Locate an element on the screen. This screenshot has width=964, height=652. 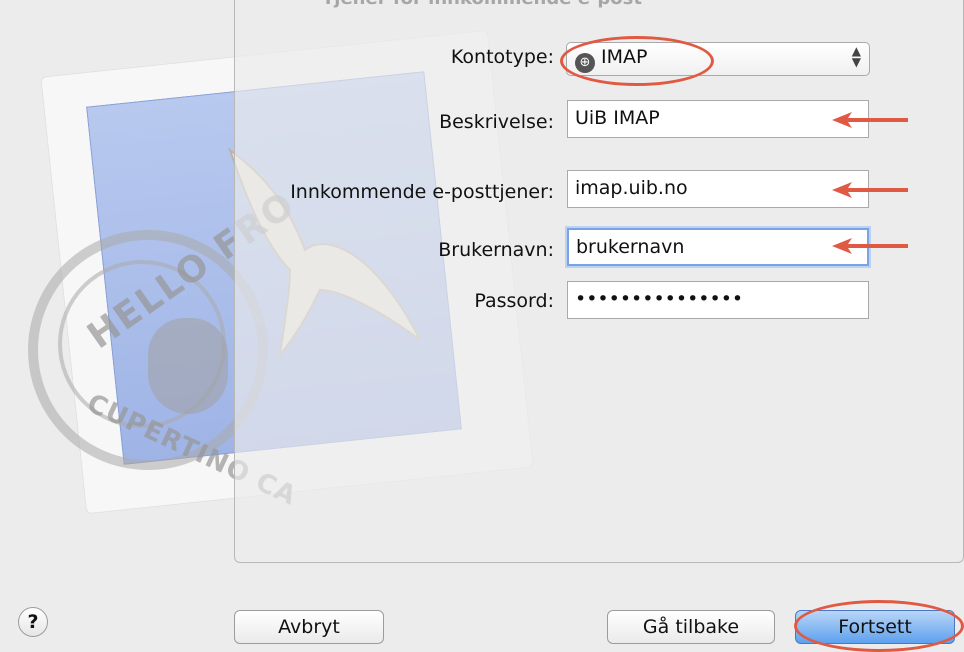
incoming-server-label: Innkommende e-posttjener: is located at coordinates (422, 192).